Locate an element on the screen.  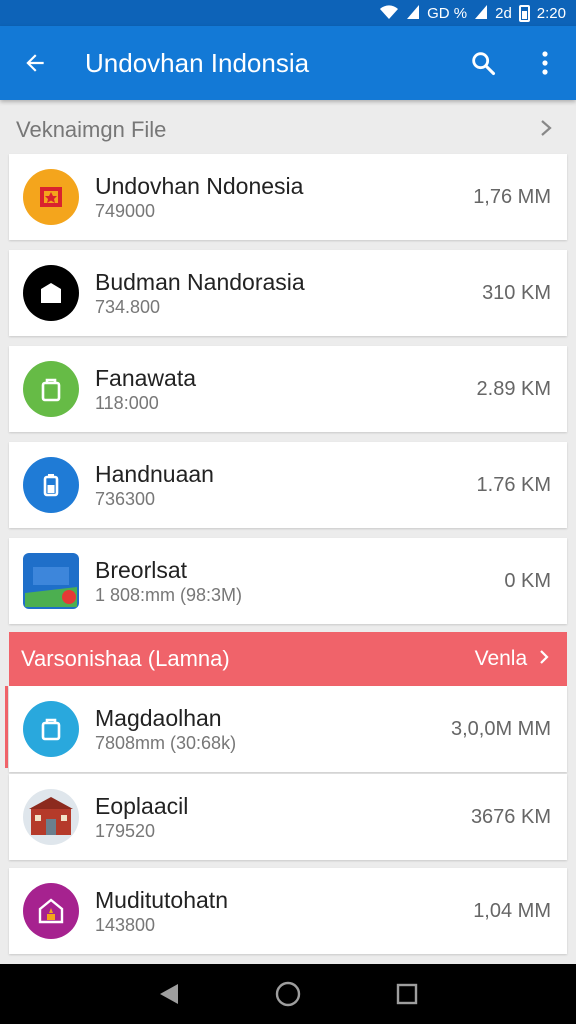
system-nav-bar is located at coordinates (288, 994).